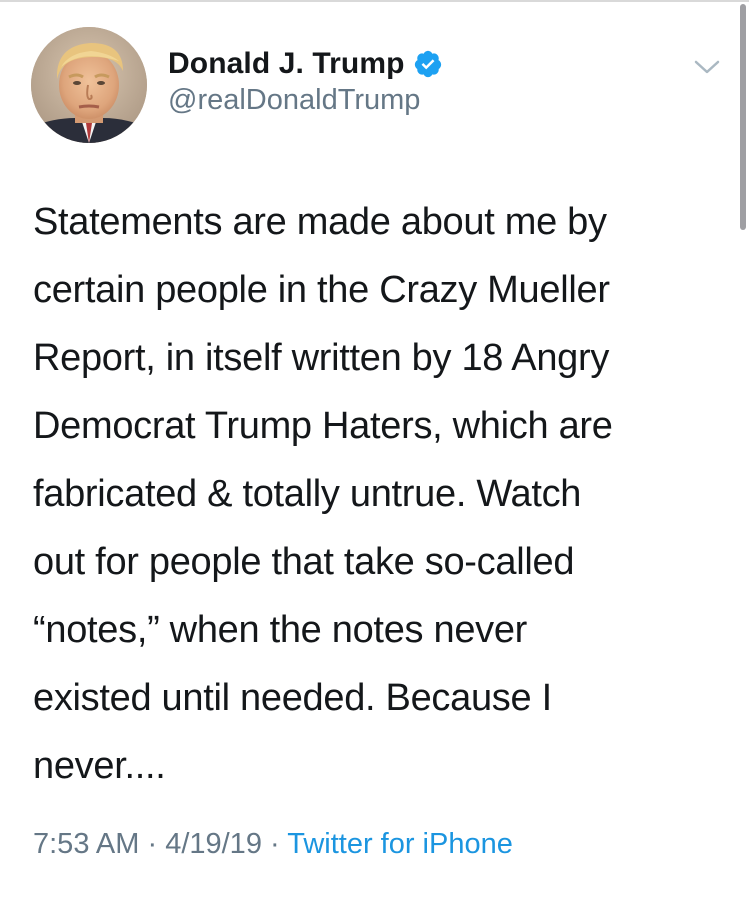 This screenshot has height=897, width=749. I want to click on top-divider, so click(374, 1).